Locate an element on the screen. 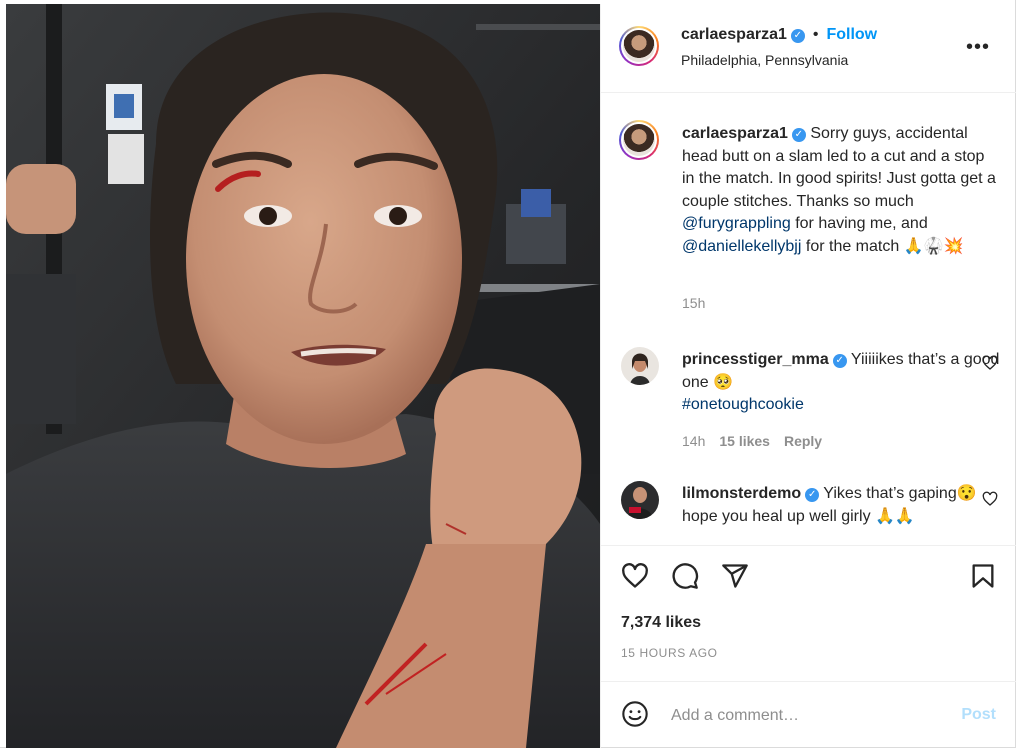  post-actions: 7,374 likes 15 HOURS AGO is located at coordinates (808, 613).